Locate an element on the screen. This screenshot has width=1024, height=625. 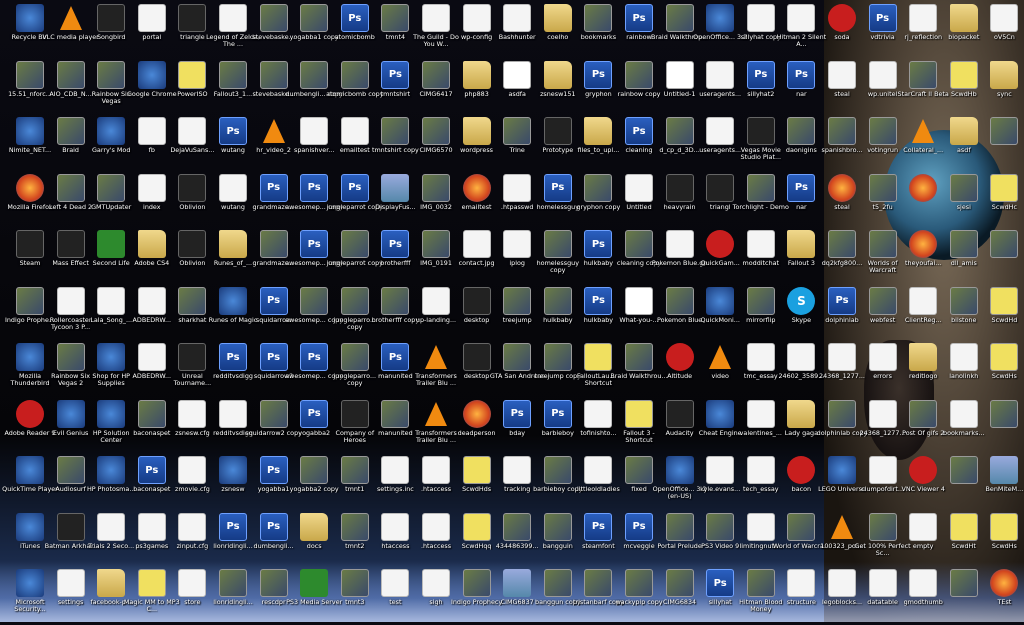
desktop-icon: TEst is located at coordinates (1000, 596).